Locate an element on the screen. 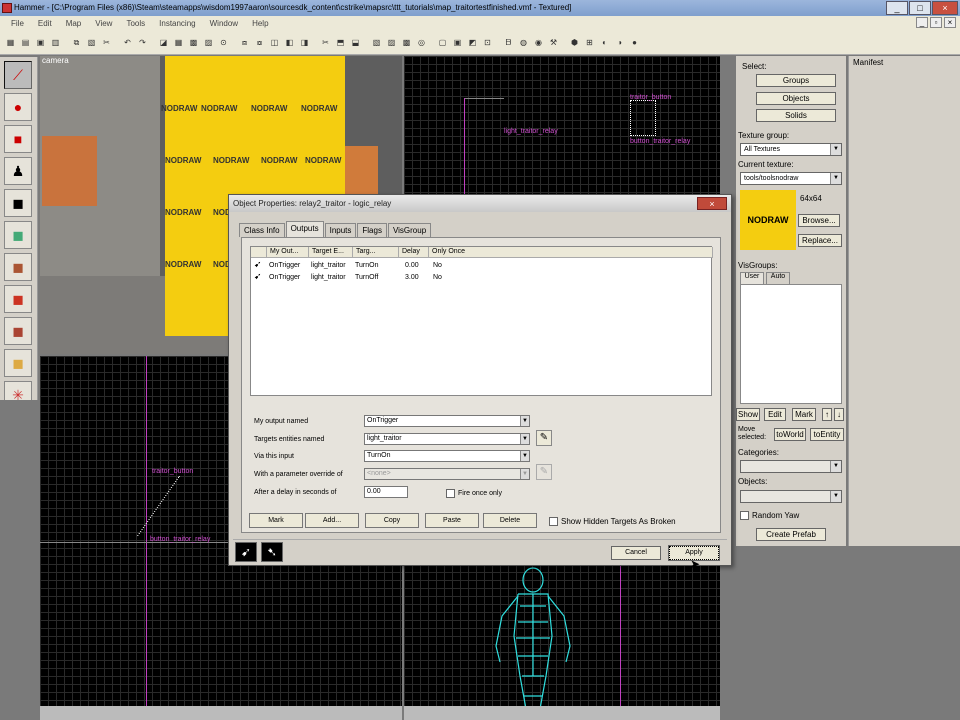 This screenshot has width=960, height=720. to-entity-button: toEntity is located at coordinates (827, 434).